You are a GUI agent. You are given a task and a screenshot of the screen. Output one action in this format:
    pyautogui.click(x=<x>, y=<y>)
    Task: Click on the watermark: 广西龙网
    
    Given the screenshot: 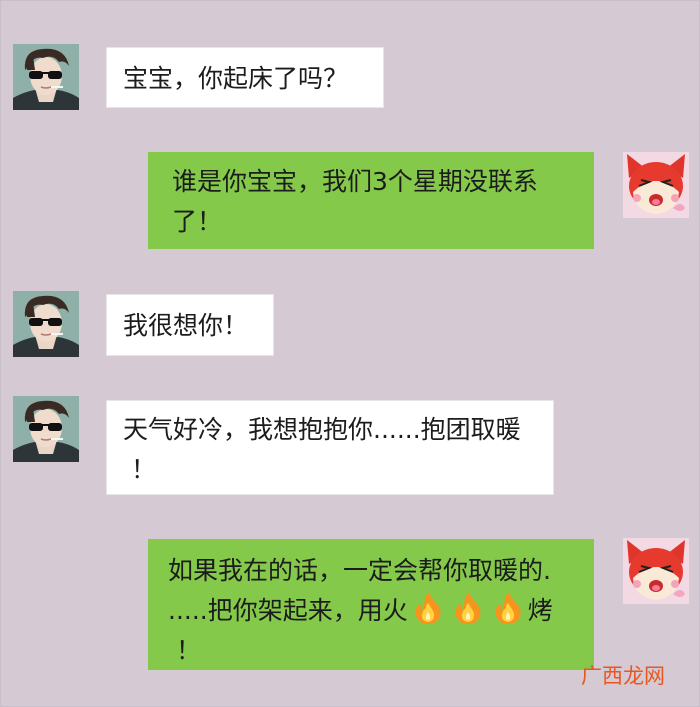 What is the action you would take?
    pyautogui.click(x=623, y=676)
    